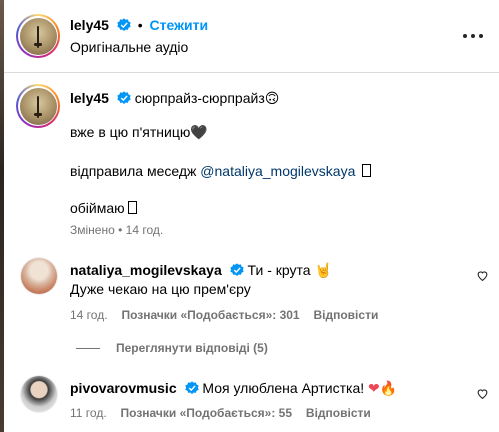 The image size is (499, 432). Describe the element at coordinates (199, 98) in the screenshot. I see `caption-text-1: сюрпрайз-сюрпрайз` at that location.